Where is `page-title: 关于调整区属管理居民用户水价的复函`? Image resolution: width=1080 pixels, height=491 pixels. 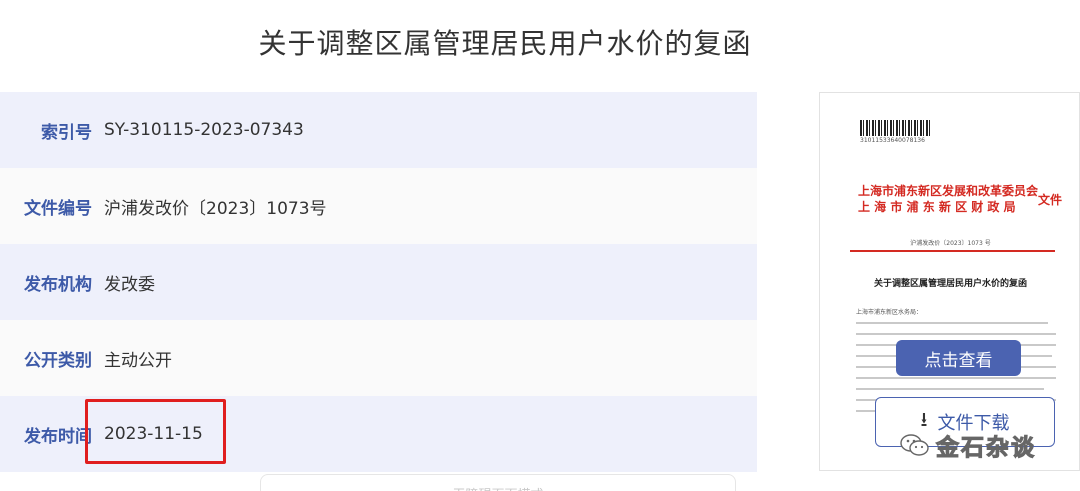
page-title: 关于调整区属管理居民用户水价的复函 is located at coordinates (505, 43).